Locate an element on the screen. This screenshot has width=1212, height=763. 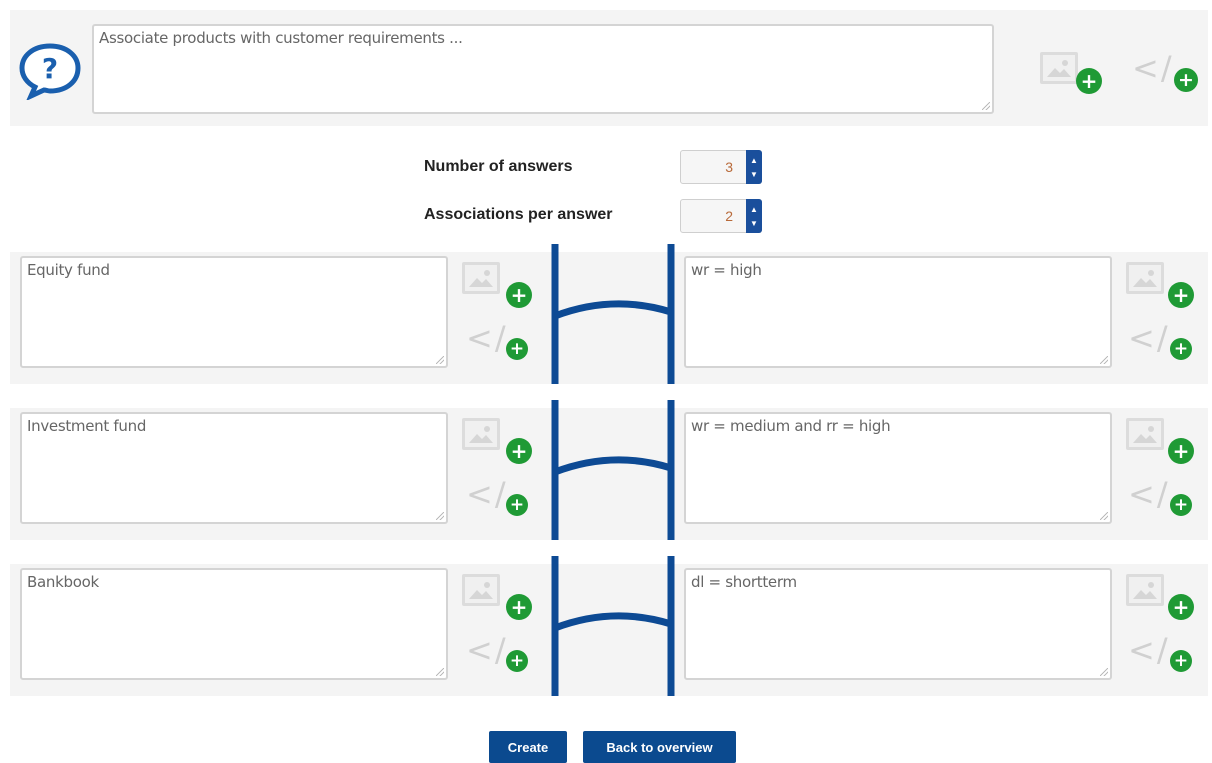
number-of-answers-value: 3 is located at coordinates (729, 167).